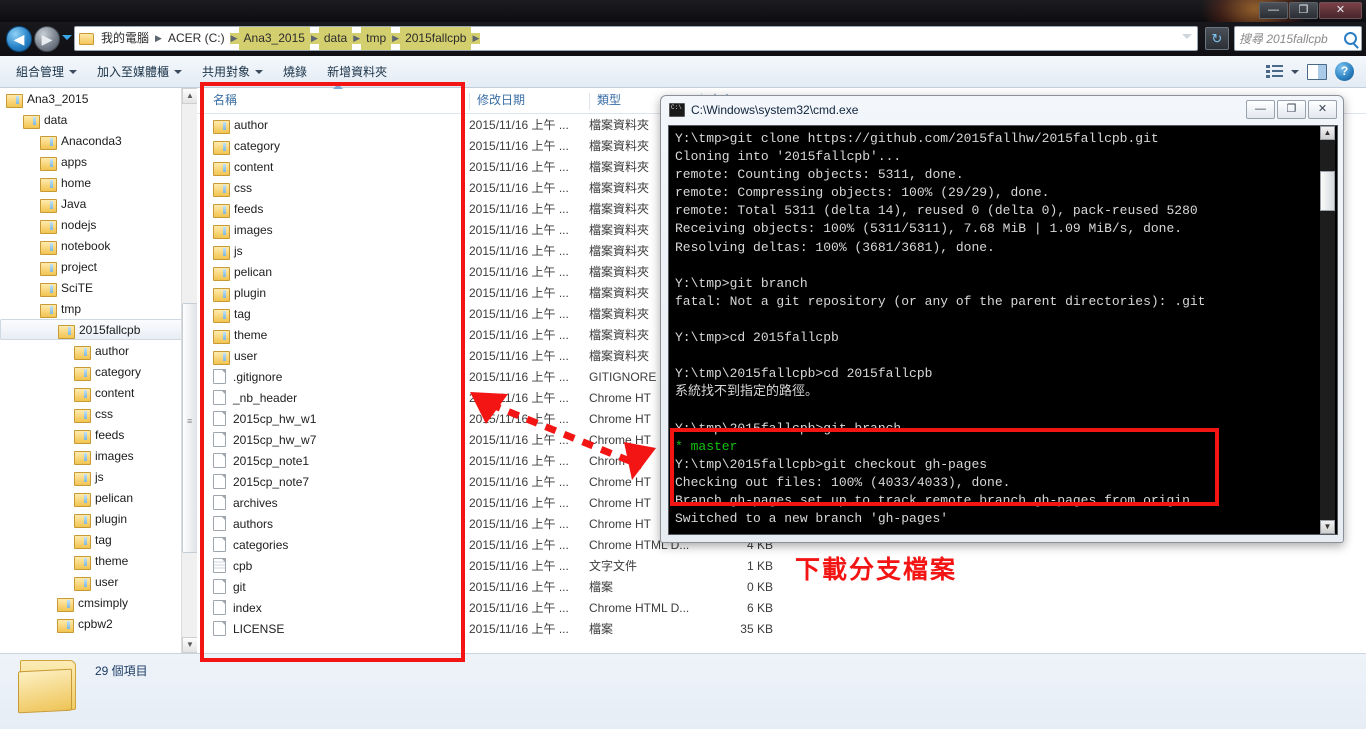 The height and width of the screenshot is (729, 1366). What do you see at coordinates (1327, 330) in the screenshot?
I see `console-scrollbar: ▲ ▼` at bounding box center [1327, 330].